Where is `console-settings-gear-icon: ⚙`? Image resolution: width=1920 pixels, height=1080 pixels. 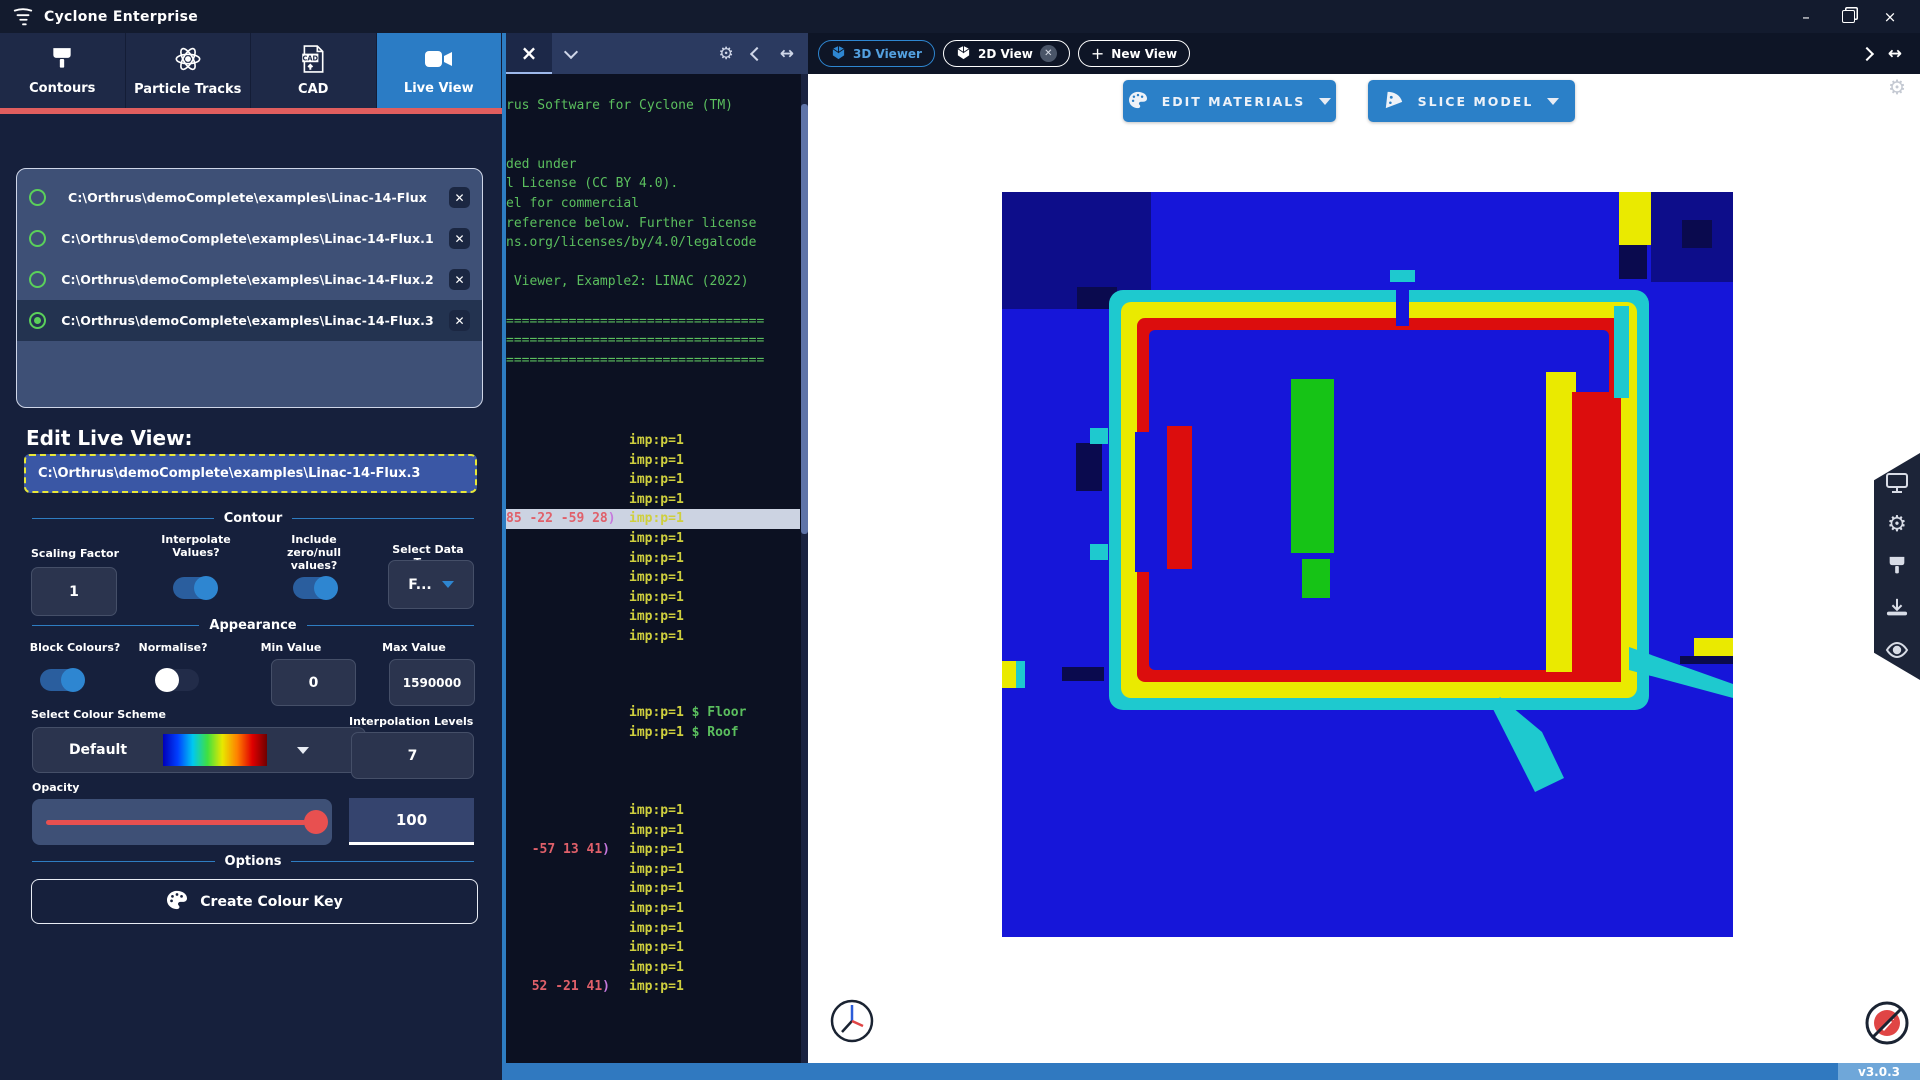 console-settings-gear-icon: ⚙ is located at coordinates (726, 54).